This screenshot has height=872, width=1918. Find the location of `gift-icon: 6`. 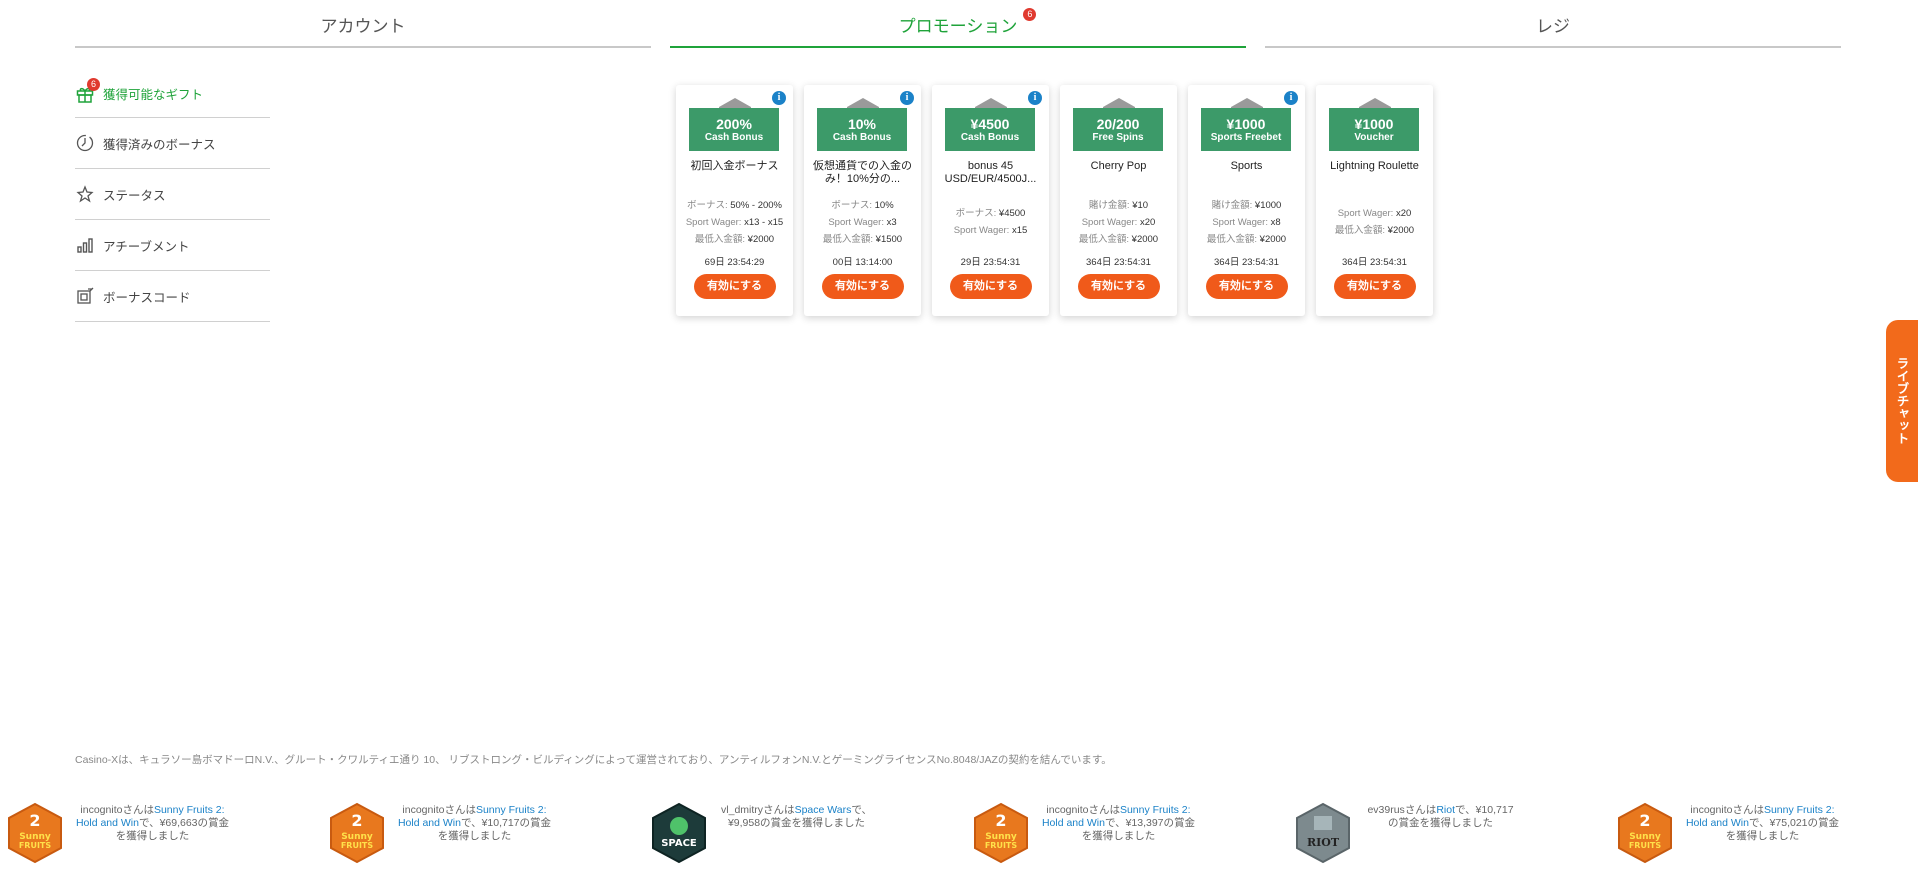

gift-icon: 6 is located at coordinates (87, 90).